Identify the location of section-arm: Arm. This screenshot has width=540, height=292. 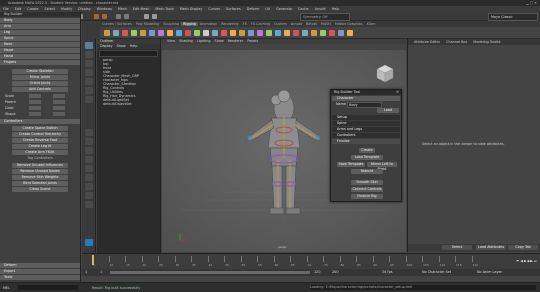
(40, 26).